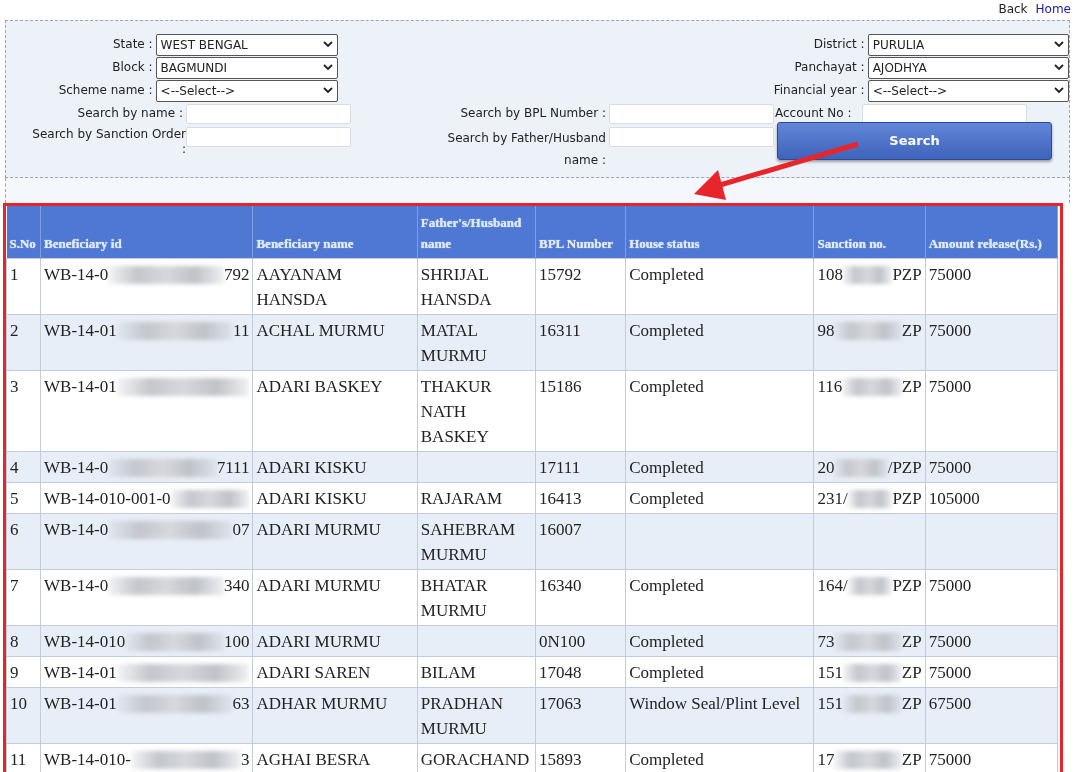 This screenshot has width=1075, height=772. What do you see at coordinates (562, 641) in the screenshot?
I see `table-cell: 0N100` at bounding box center [562, 641].